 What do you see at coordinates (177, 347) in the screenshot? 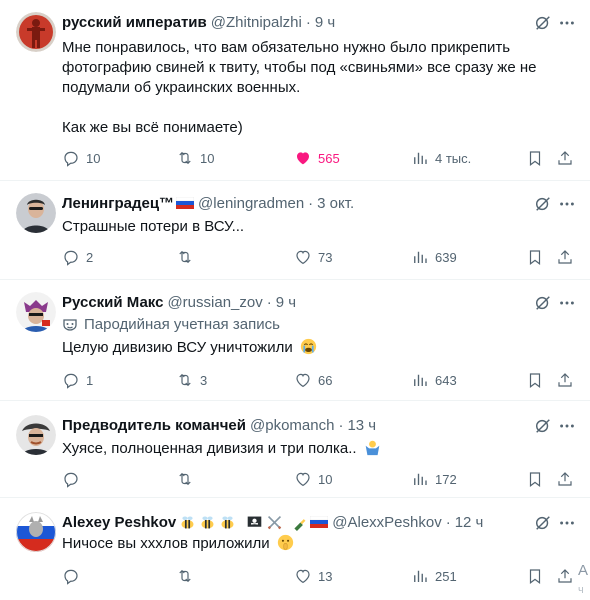
I see `tweet-text-line: Целую дивизию ВСУ уничтожили` at bounding box center [177, 347].